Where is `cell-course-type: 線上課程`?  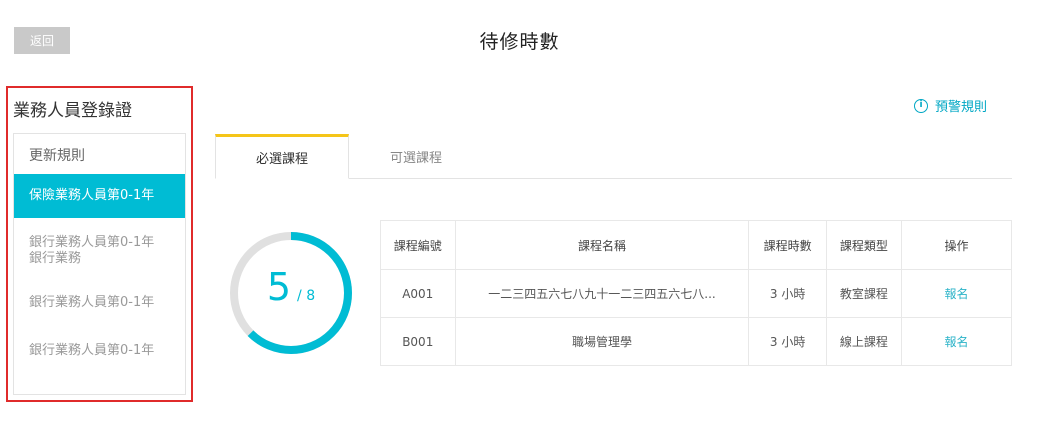
cell-course-type: 線上課程 is located at coordinates (864, 341).